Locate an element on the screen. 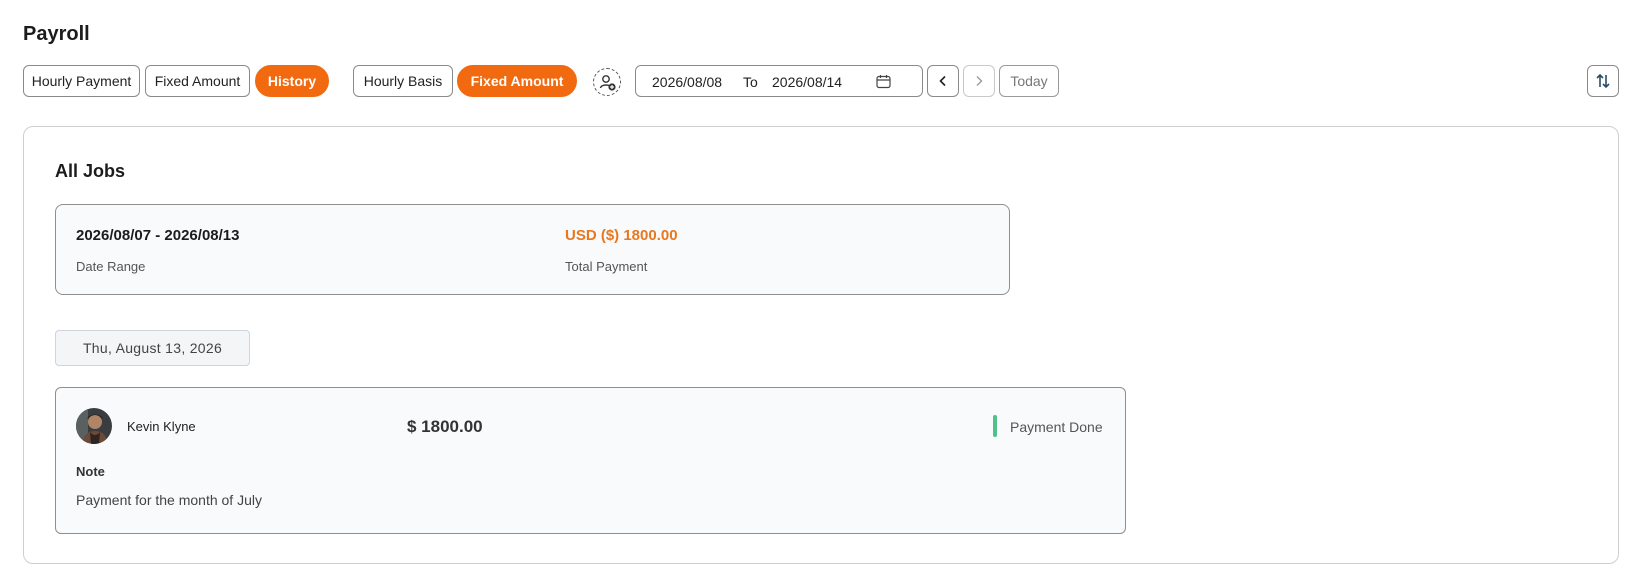  chevron-left-icon is located at coordinates (942, 81).